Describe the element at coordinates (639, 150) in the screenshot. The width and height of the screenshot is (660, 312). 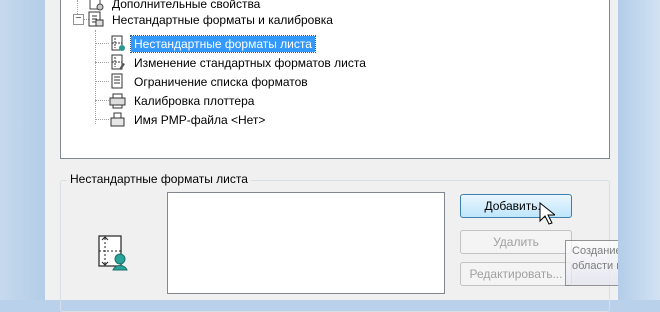
I see `window-frame-right` at that location.